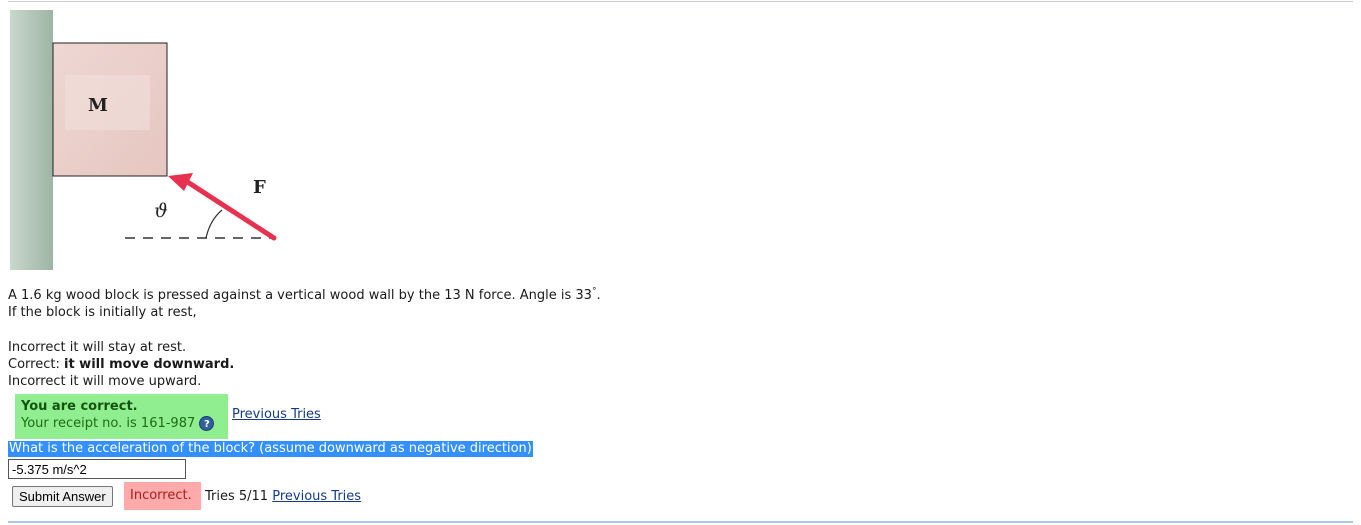  Describe the element at coordinates (121, 364) in the screenshot. I see `choice-move-downward: Correct: it will move downward.` at that location.